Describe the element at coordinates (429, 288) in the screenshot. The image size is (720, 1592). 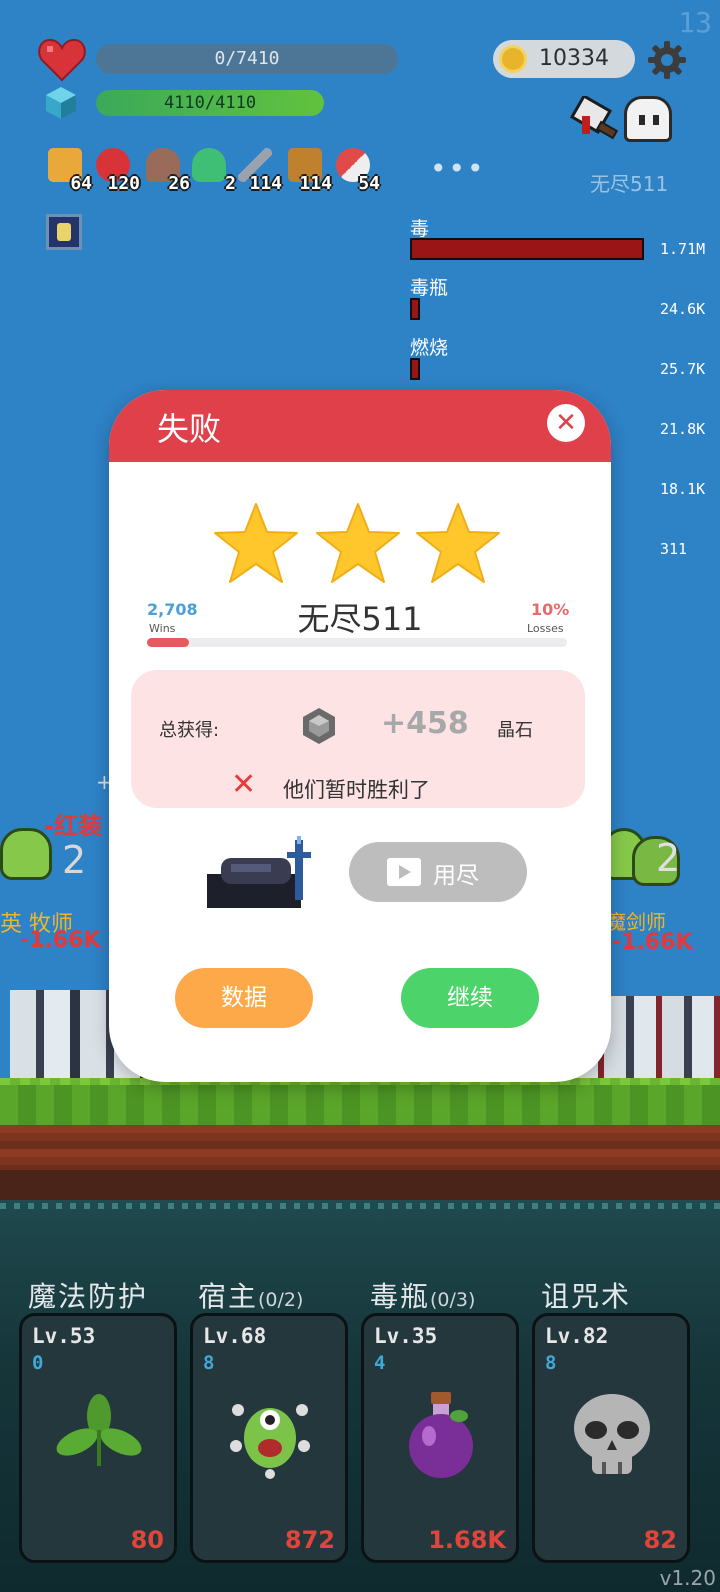
I see `damage-label: 毒瓶` at that location.